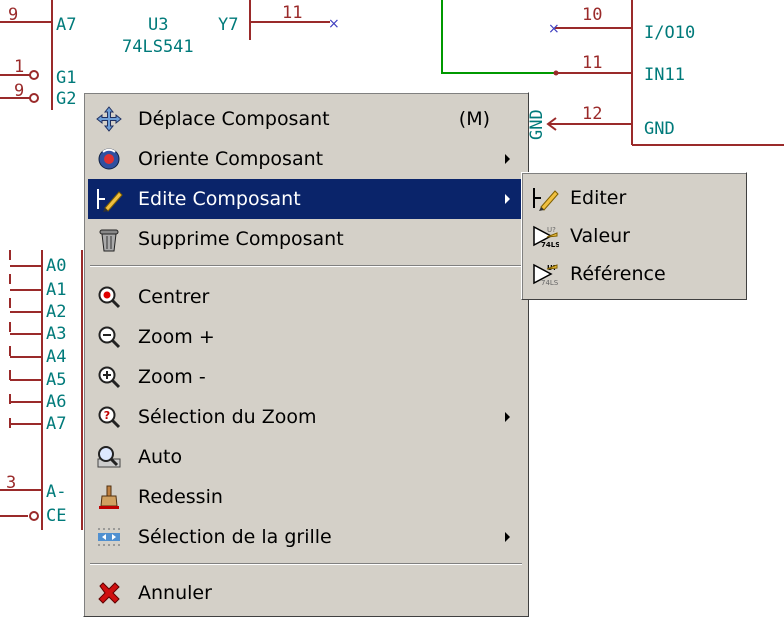  Describe the element at coordinates (600, 236) in the screenshot. I see `menu-item-label: Valeur` at that location.